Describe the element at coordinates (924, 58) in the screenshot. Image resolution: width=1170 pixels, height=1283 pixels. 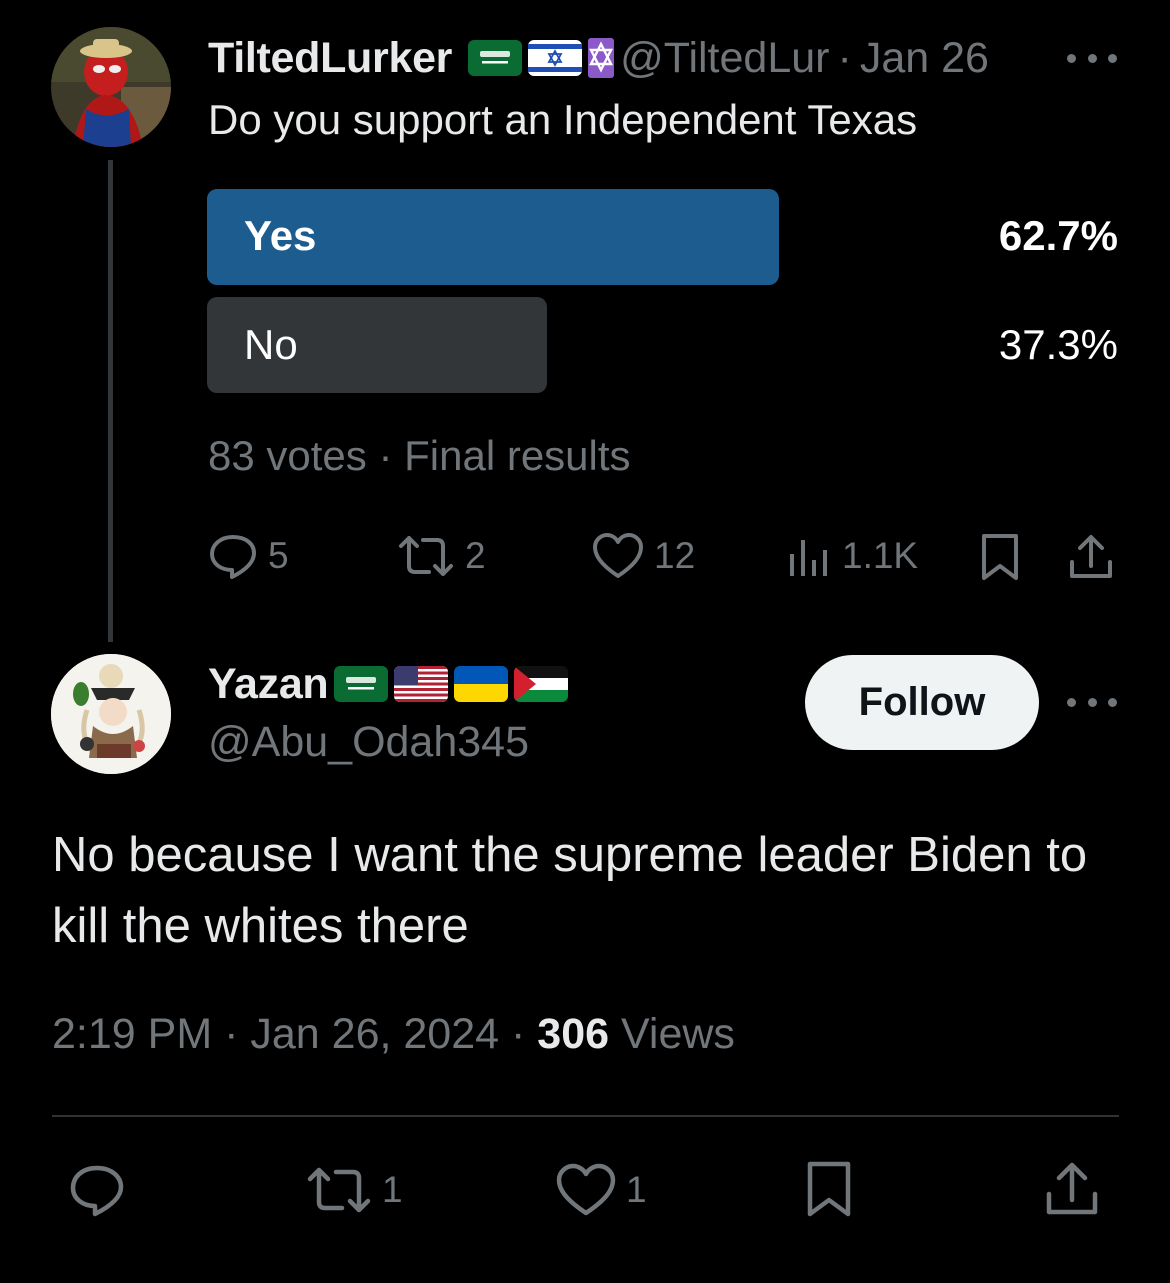
I see `tweet-date: Jan 26` at that location.